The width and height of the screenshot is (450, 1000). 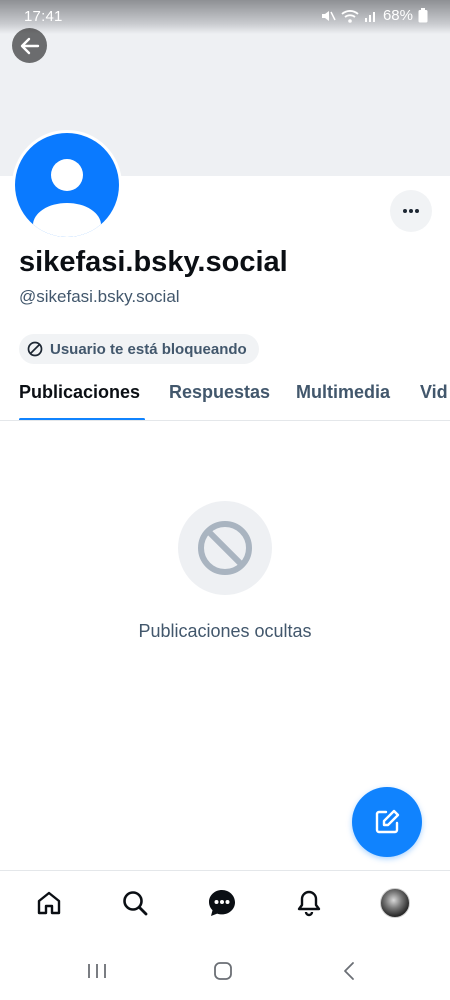 What do you see at coordinates (35, 349) in the screenshot?
I see `block-icon` at bounding box center [35, 349].